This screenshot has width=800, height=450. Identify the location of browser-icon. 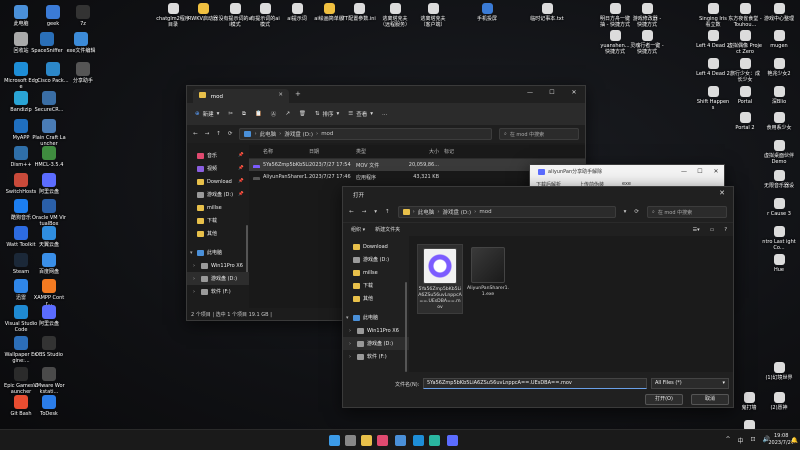
(418, 440).